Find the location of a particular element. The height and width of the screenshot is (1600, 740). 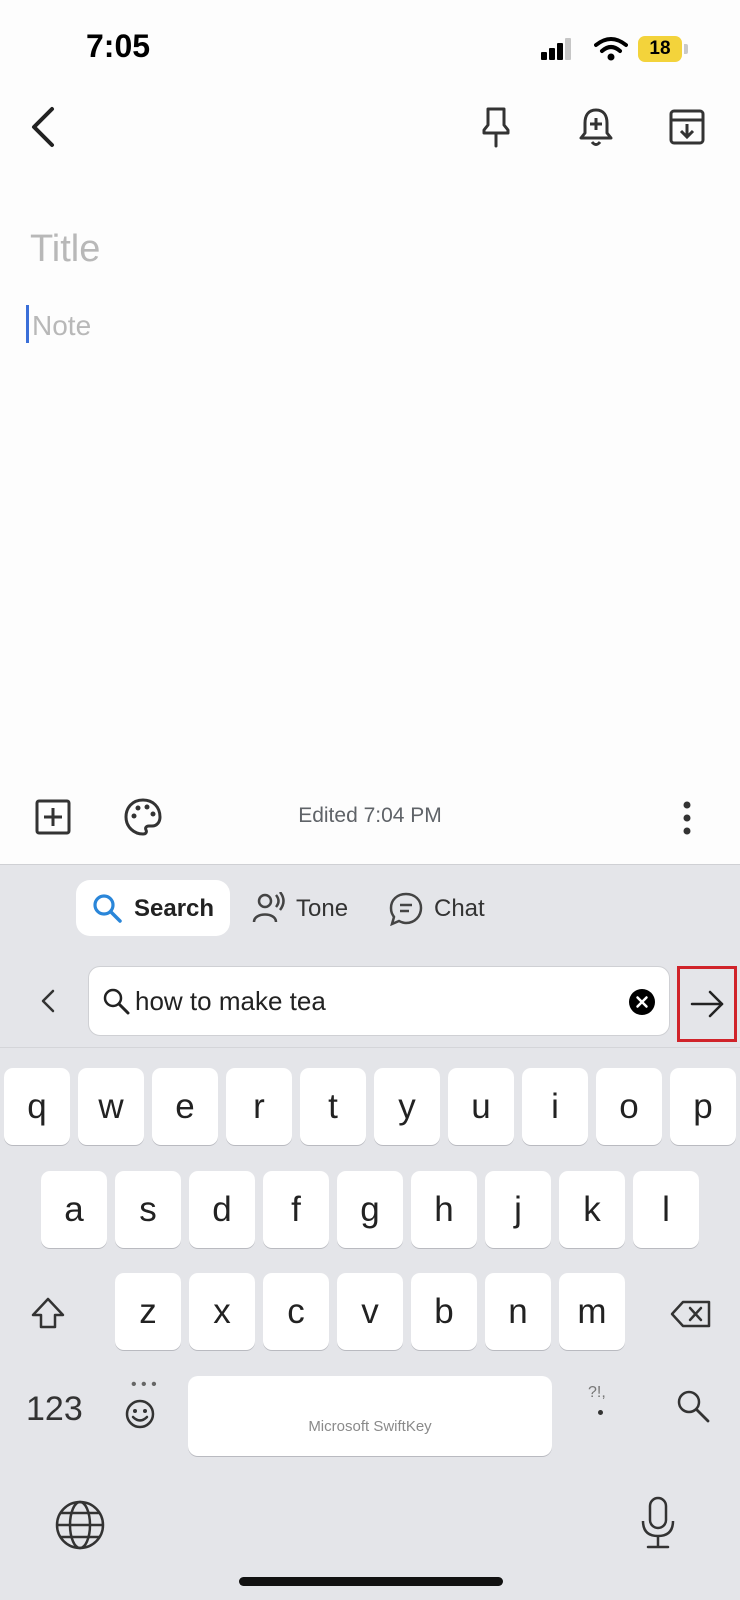

space-key-label: Microsoft SwiftKey is located at coordinates (370, 1426).